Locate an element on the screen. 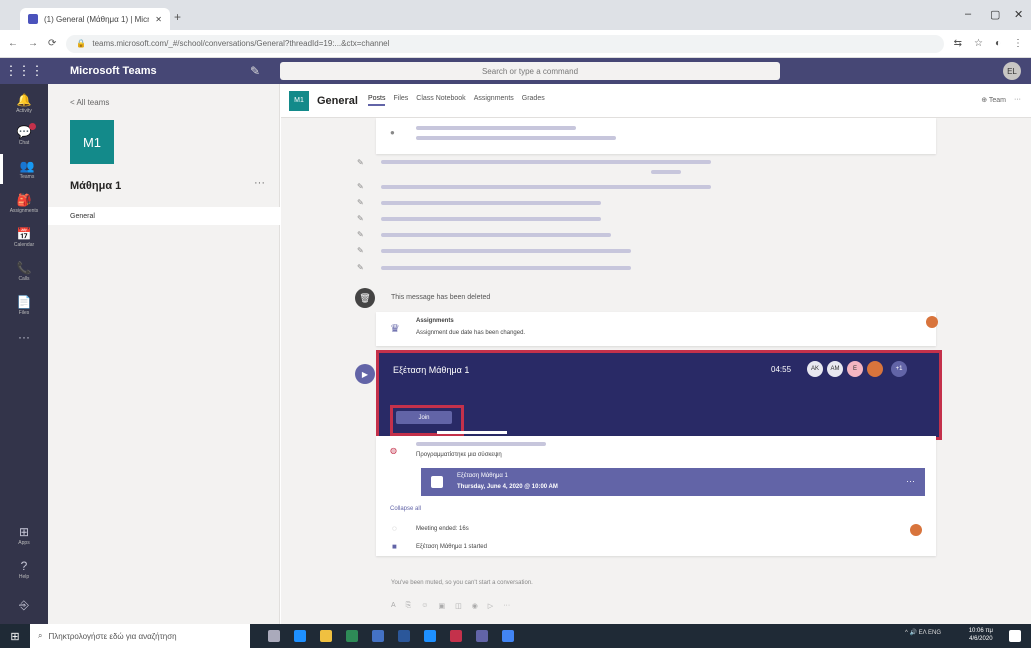 The height and width of the screenshot is (648, 1031). format-icon: A is located at coordinates (393, 605).